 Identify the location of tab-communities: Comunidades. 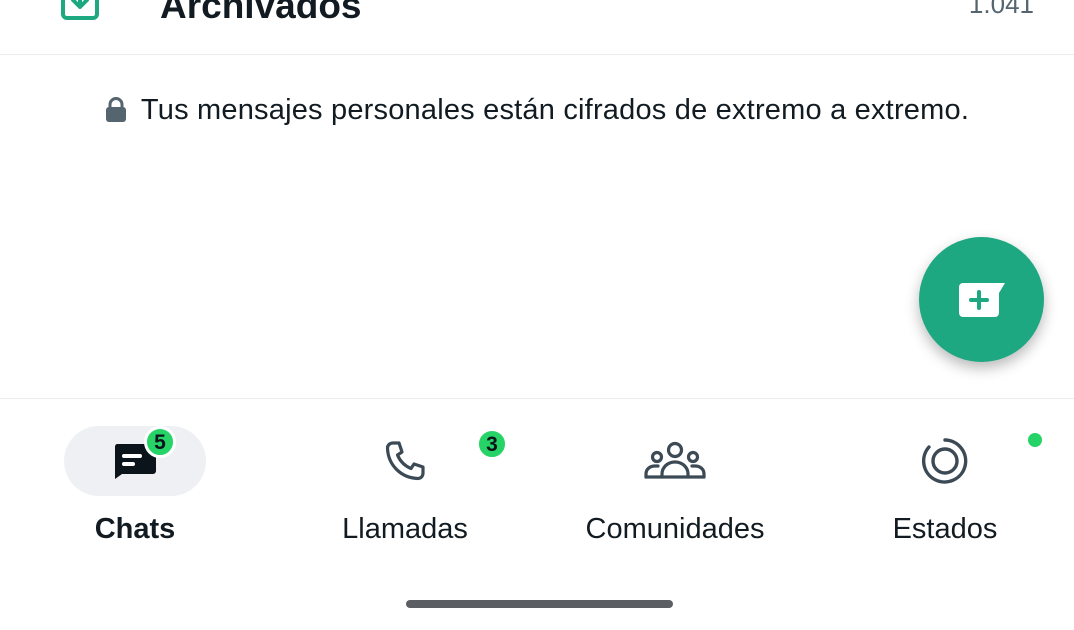
(675, 491).